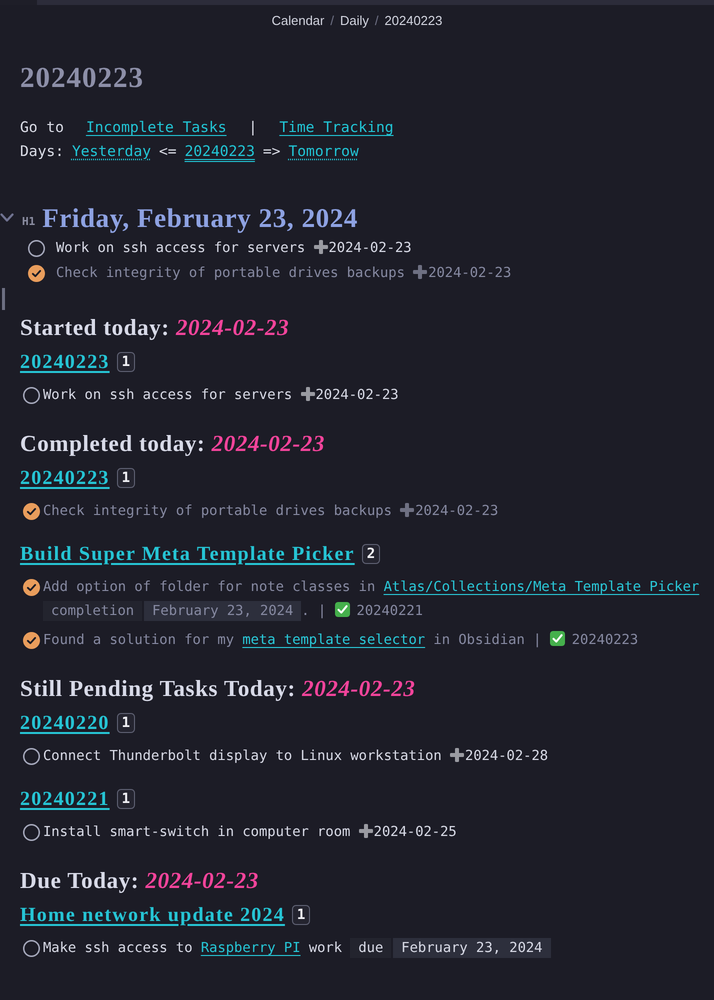 Image resolution: width=714 pixels, height=1000 pixels. I want to click on count-badge: 2, so click(371, 554).